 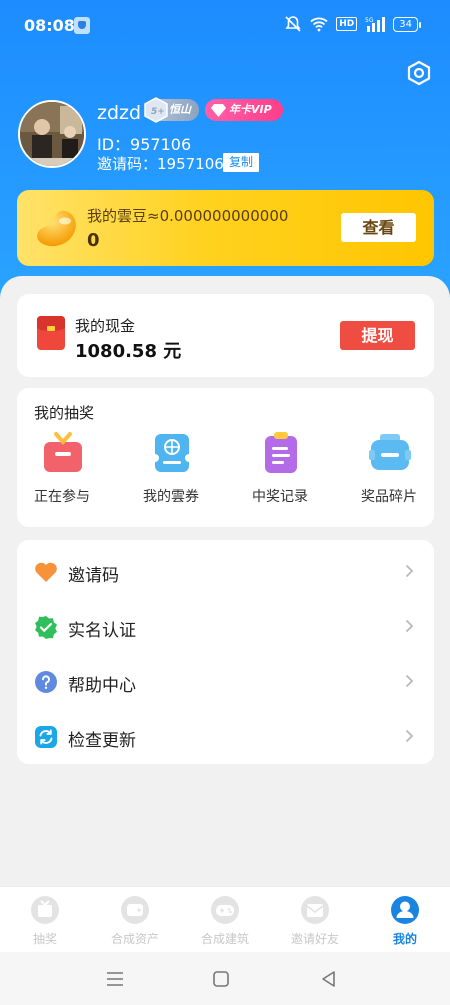 I want to click on withdraw-button: 提现, so click(x=377, y=335).